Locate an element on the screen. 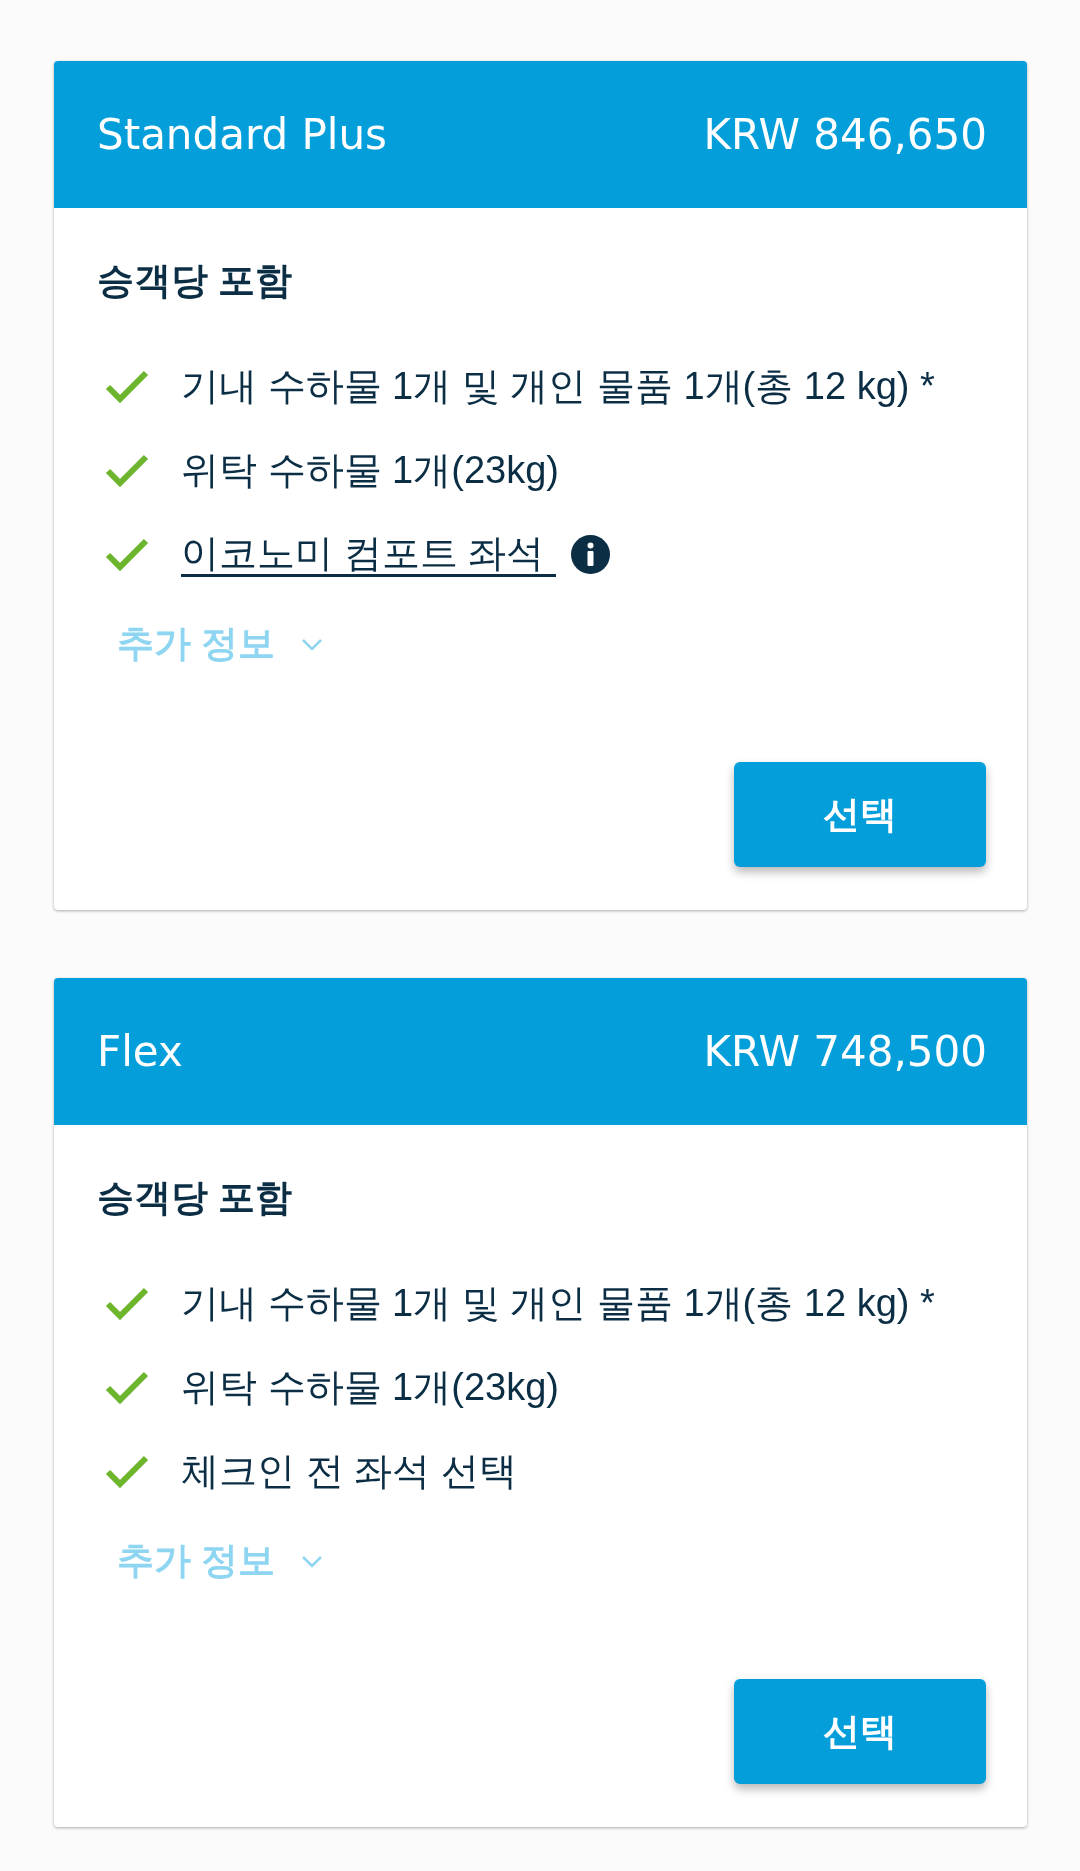 The height and width of the screenshot is (1871, 1080). feature-text: 체크인 전 좌석 선택 is located at coordinates (349, 1471).